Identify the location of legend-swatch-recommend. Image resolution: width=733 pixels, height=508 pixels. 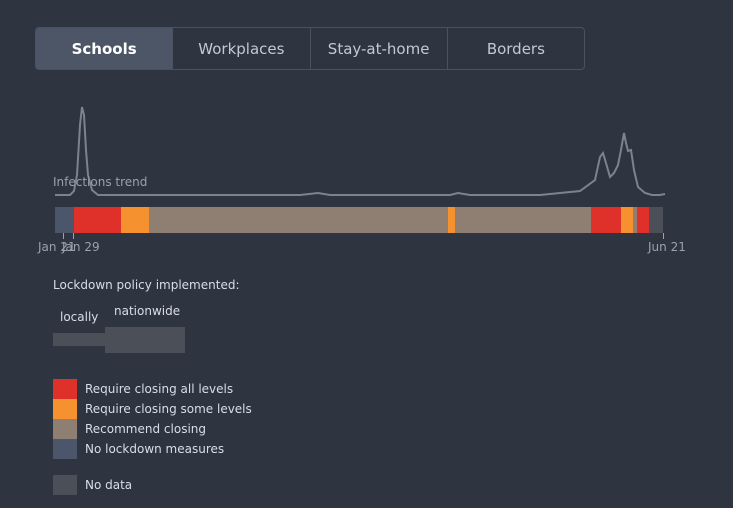
(65, 429).